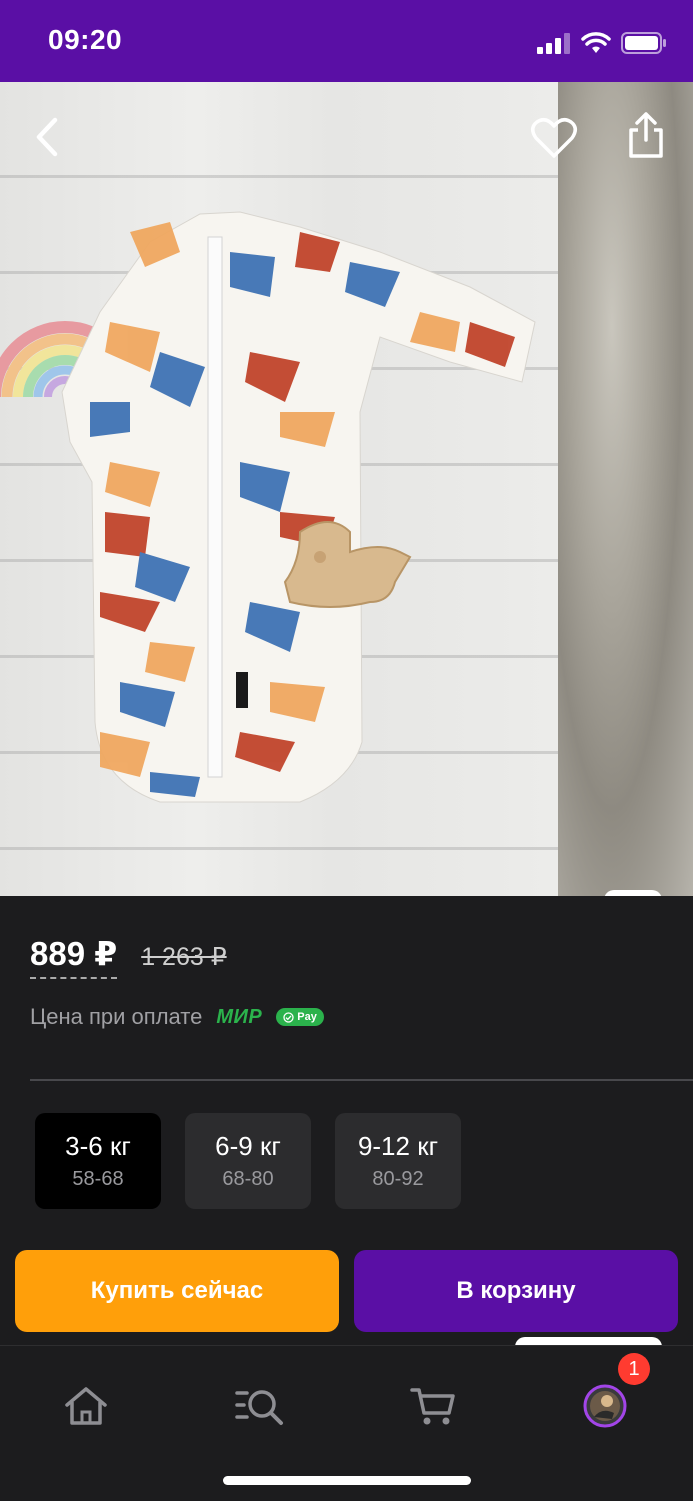 Image resolution: width=693 pixels, height=1501 pixels. What do you see at coordinates (625, 489) in the screenshot?
I see `next-photo-preview` at bounding box center [625, 489].